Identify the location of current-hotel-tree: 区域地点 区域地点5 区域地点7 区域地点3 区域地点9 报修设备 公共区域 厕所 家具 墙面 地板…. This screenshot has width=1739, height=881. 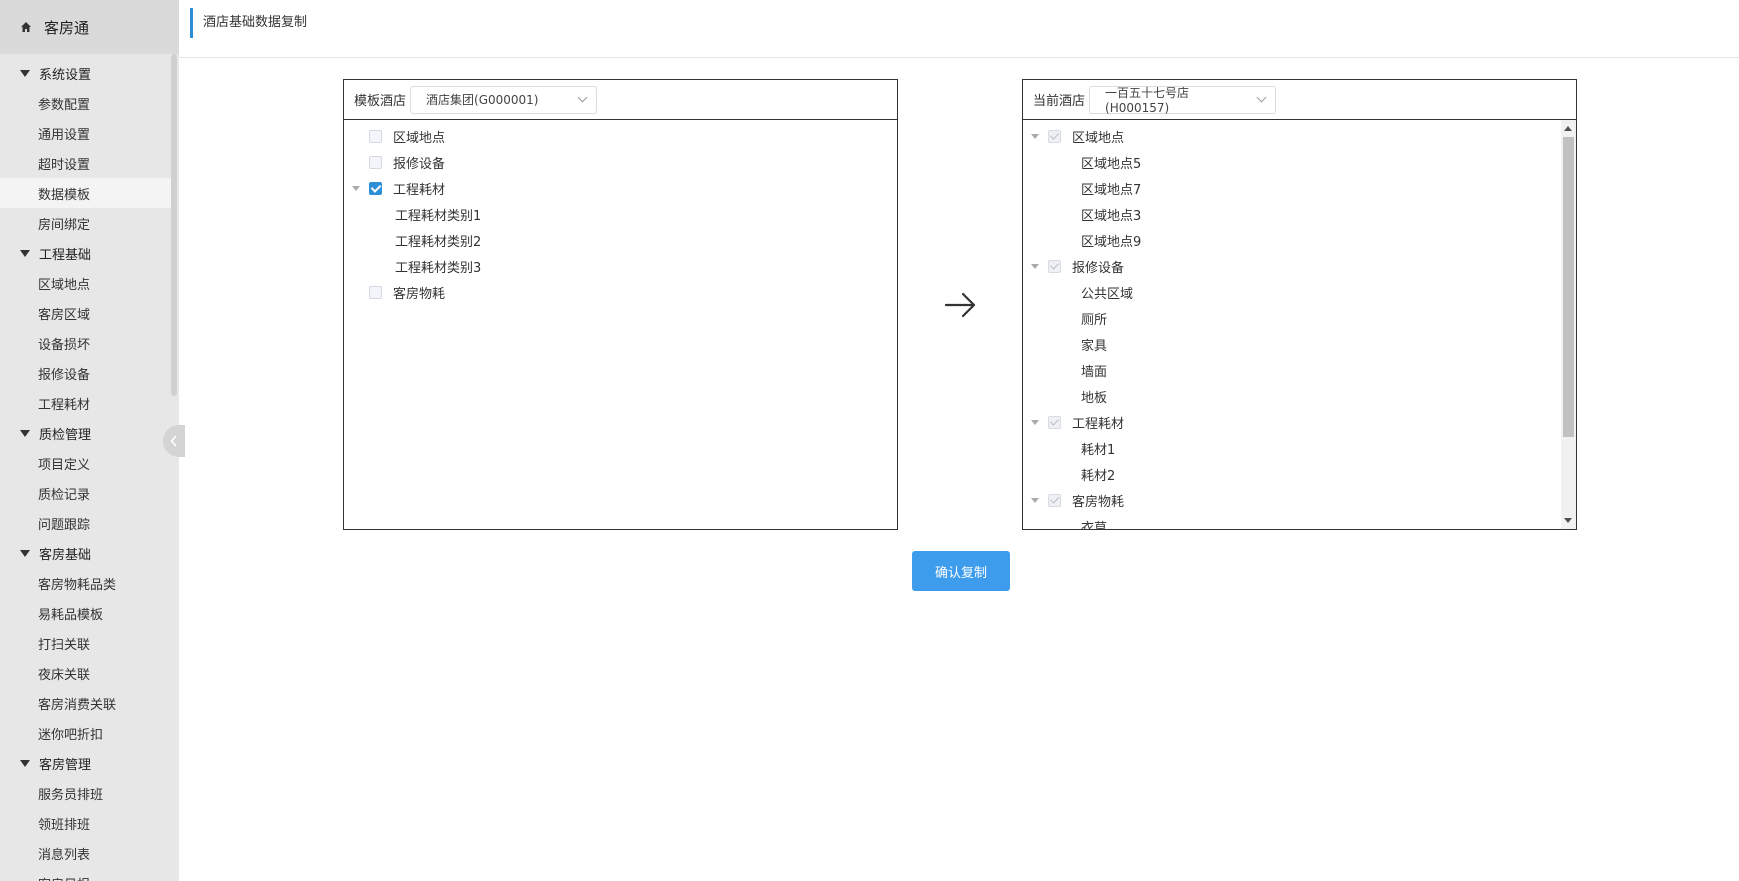
(1299, 324).